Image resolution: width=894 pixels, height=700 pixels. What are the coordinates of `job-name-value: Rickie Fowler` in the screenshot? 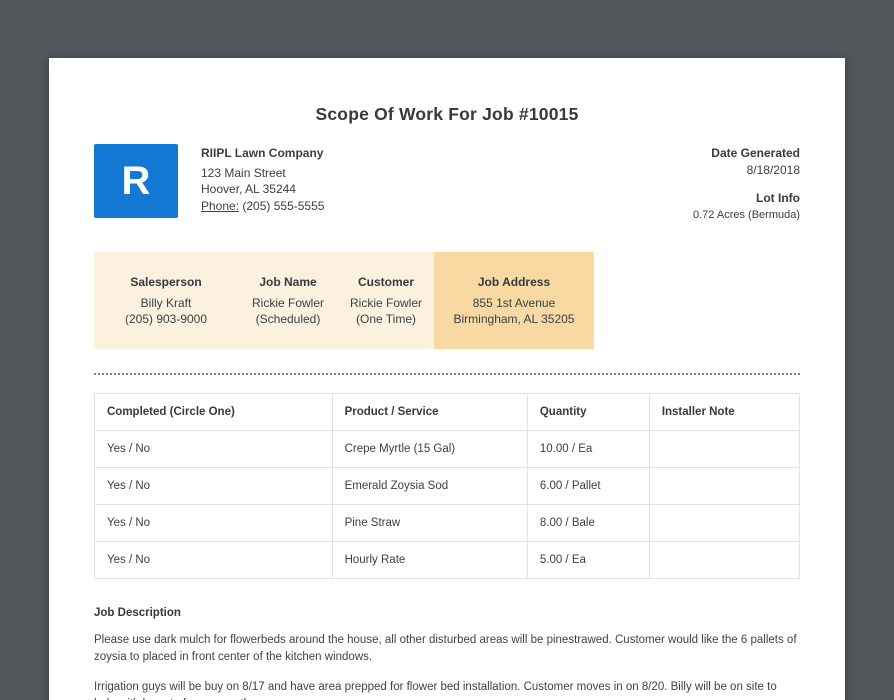 It's located at (287, 303).